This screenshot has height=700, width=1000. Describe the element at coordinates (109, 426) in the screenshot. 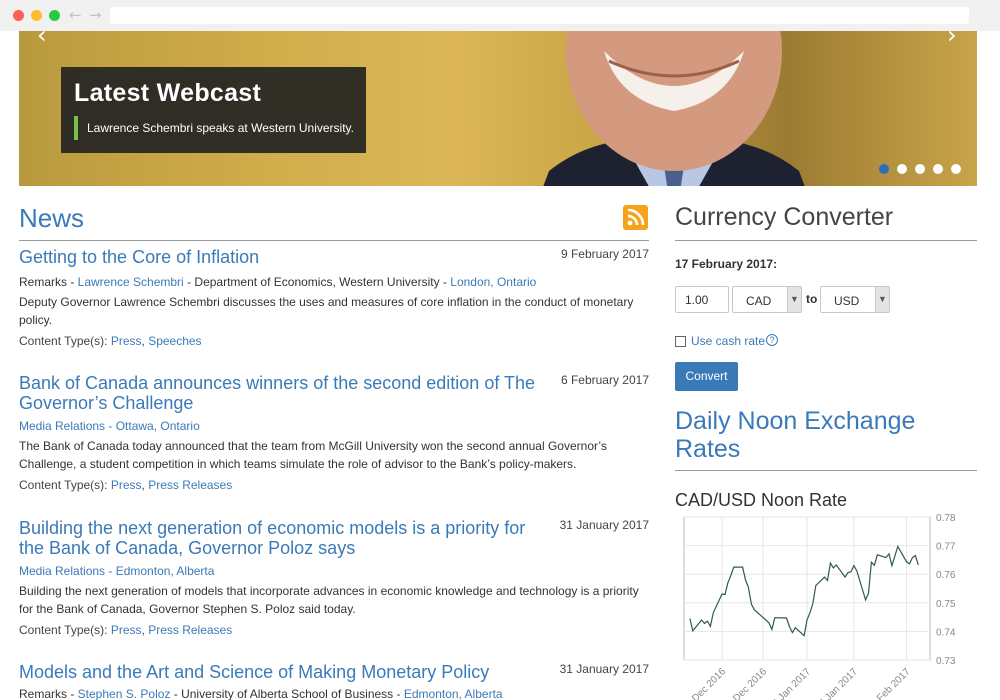

I see `article-meta-link: Media Relations - Ottawa, Ontario` at that location.